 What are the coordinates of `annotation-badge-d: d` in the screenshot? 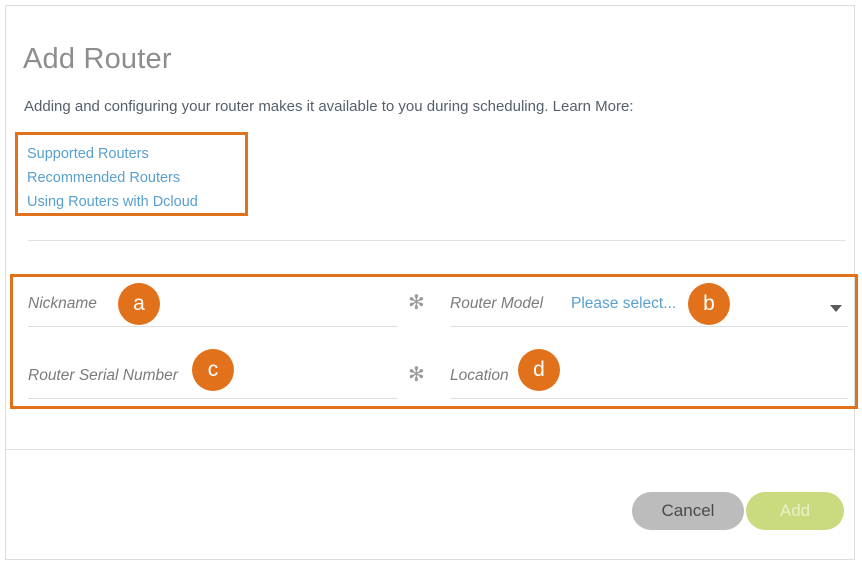 It's located at (539, 370).